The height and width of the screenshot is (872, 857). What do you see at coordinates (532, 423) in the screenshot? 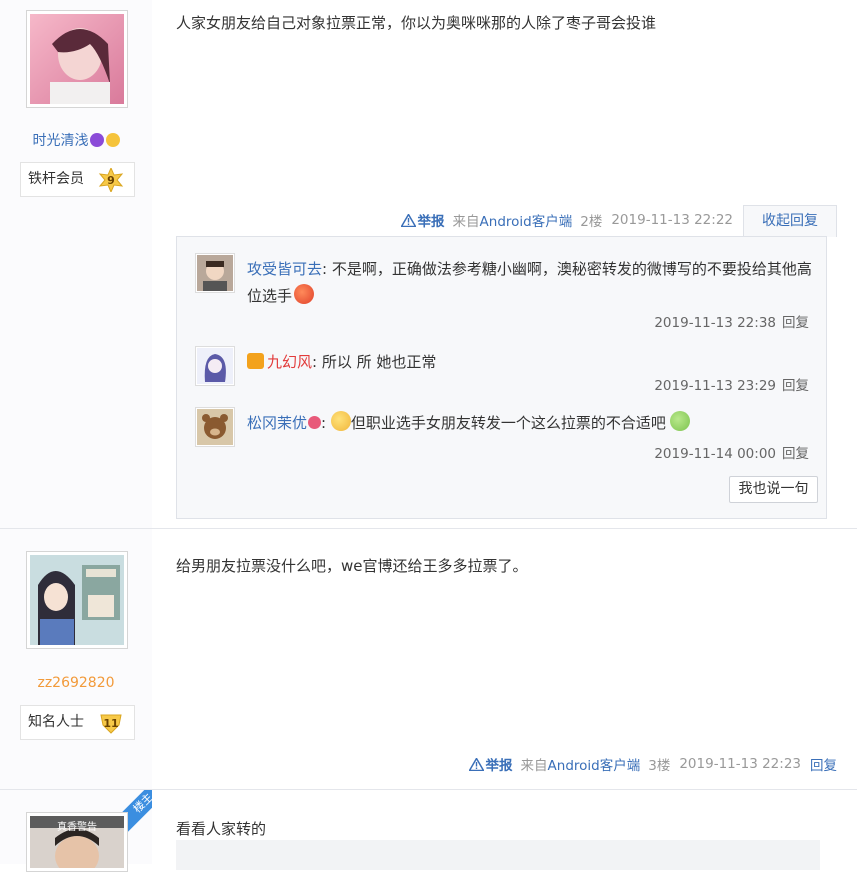
I see `sub-reply-text: 松冈茉优: 但职业选手女朋友转发一个这么拉票的不合适吧` at bounding box center [532, 423].